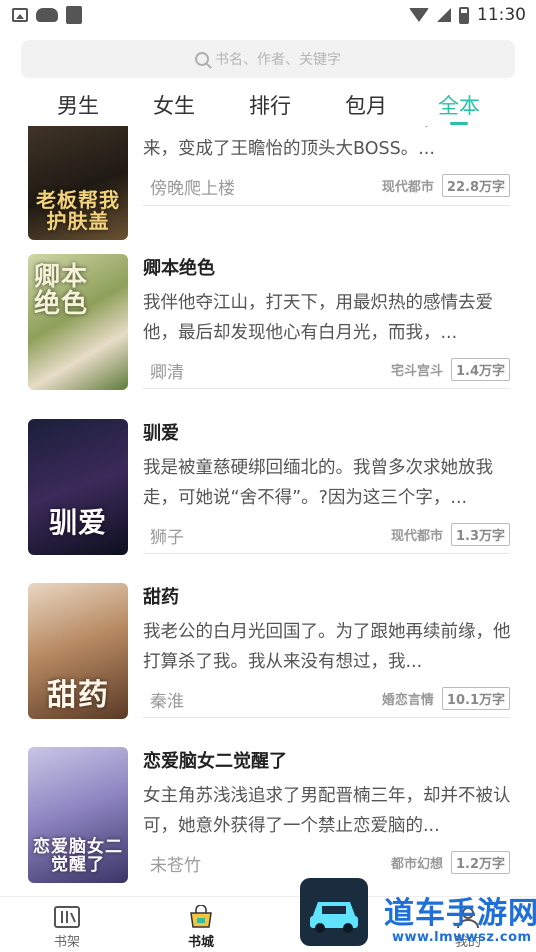  What do you see at coordinates (78, 695) in the screenshot?
I see `book-cover-text: 甜药` at bounding box center [78, 695].